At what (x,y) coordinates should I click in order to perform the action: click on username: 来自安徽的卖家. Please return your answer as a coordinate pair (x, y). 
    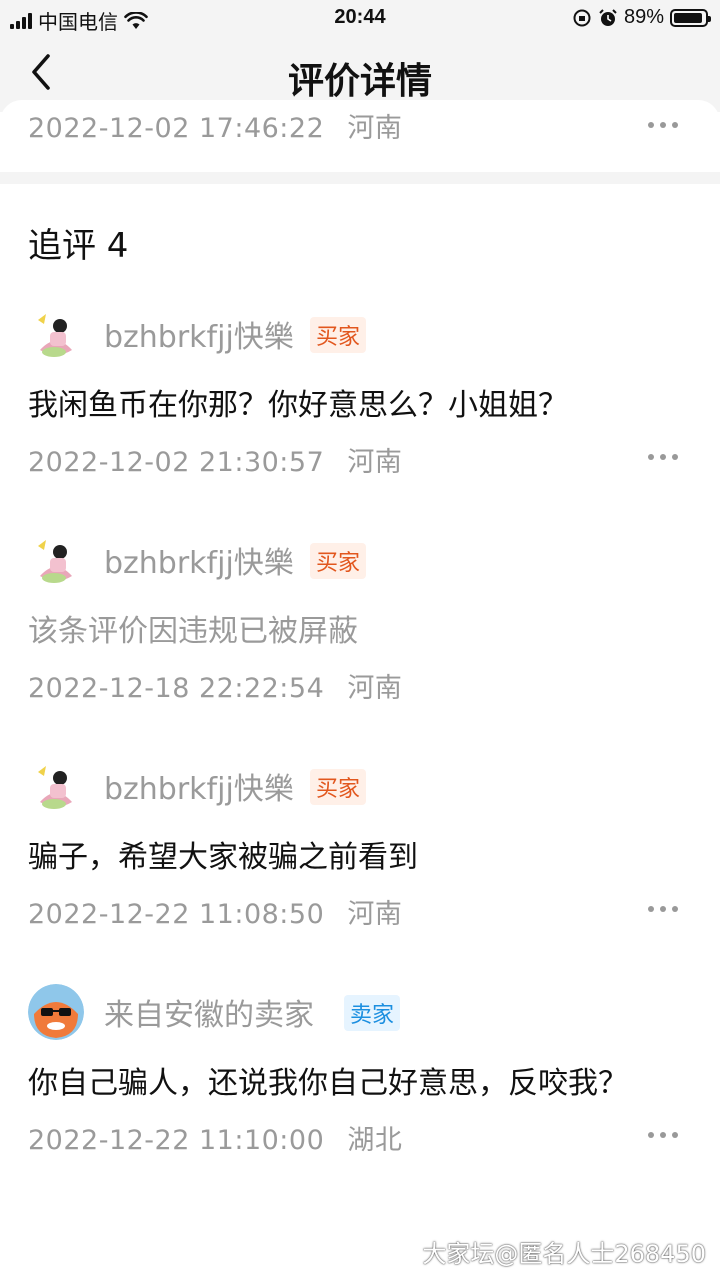
    Looking at the image, I should click on (209, 1012).